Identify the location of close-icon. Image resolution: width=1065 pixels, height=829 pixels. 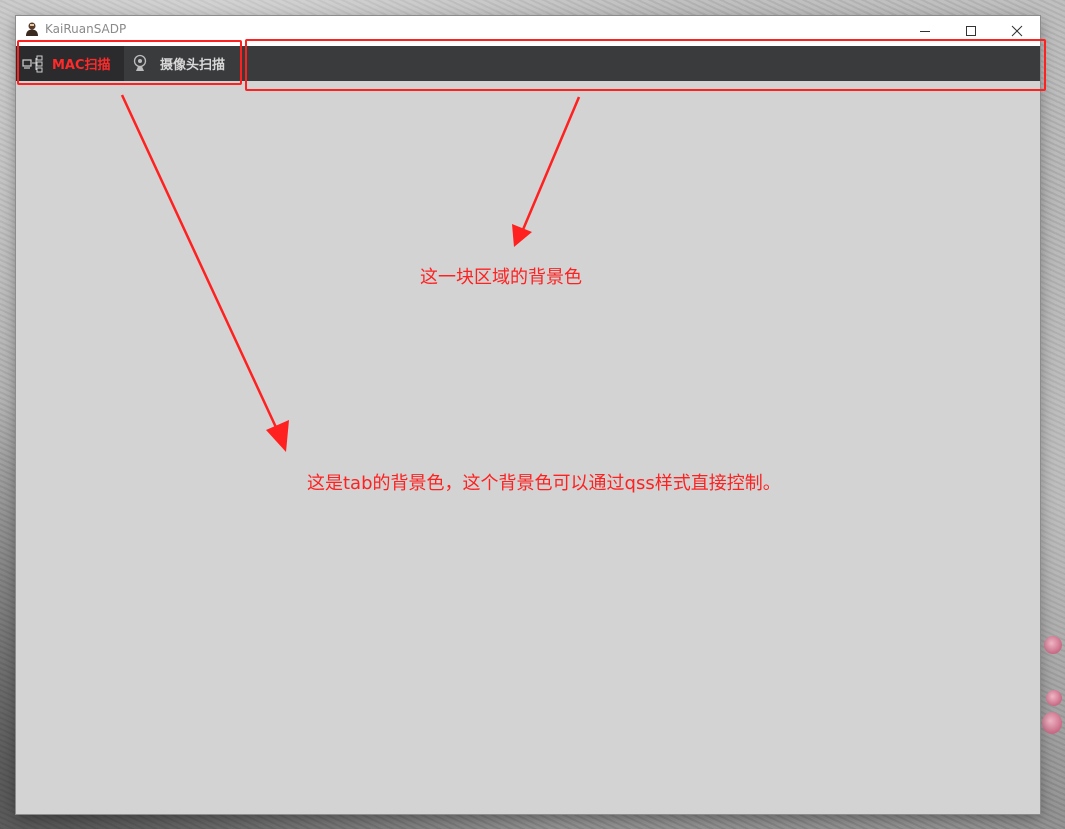
(1017, 31).